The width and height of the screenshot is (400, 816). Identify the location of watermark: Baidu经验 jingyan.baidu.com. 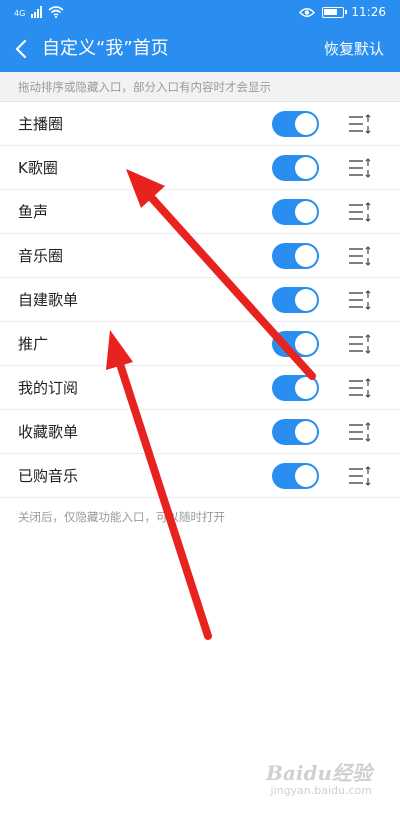
(319, 780).